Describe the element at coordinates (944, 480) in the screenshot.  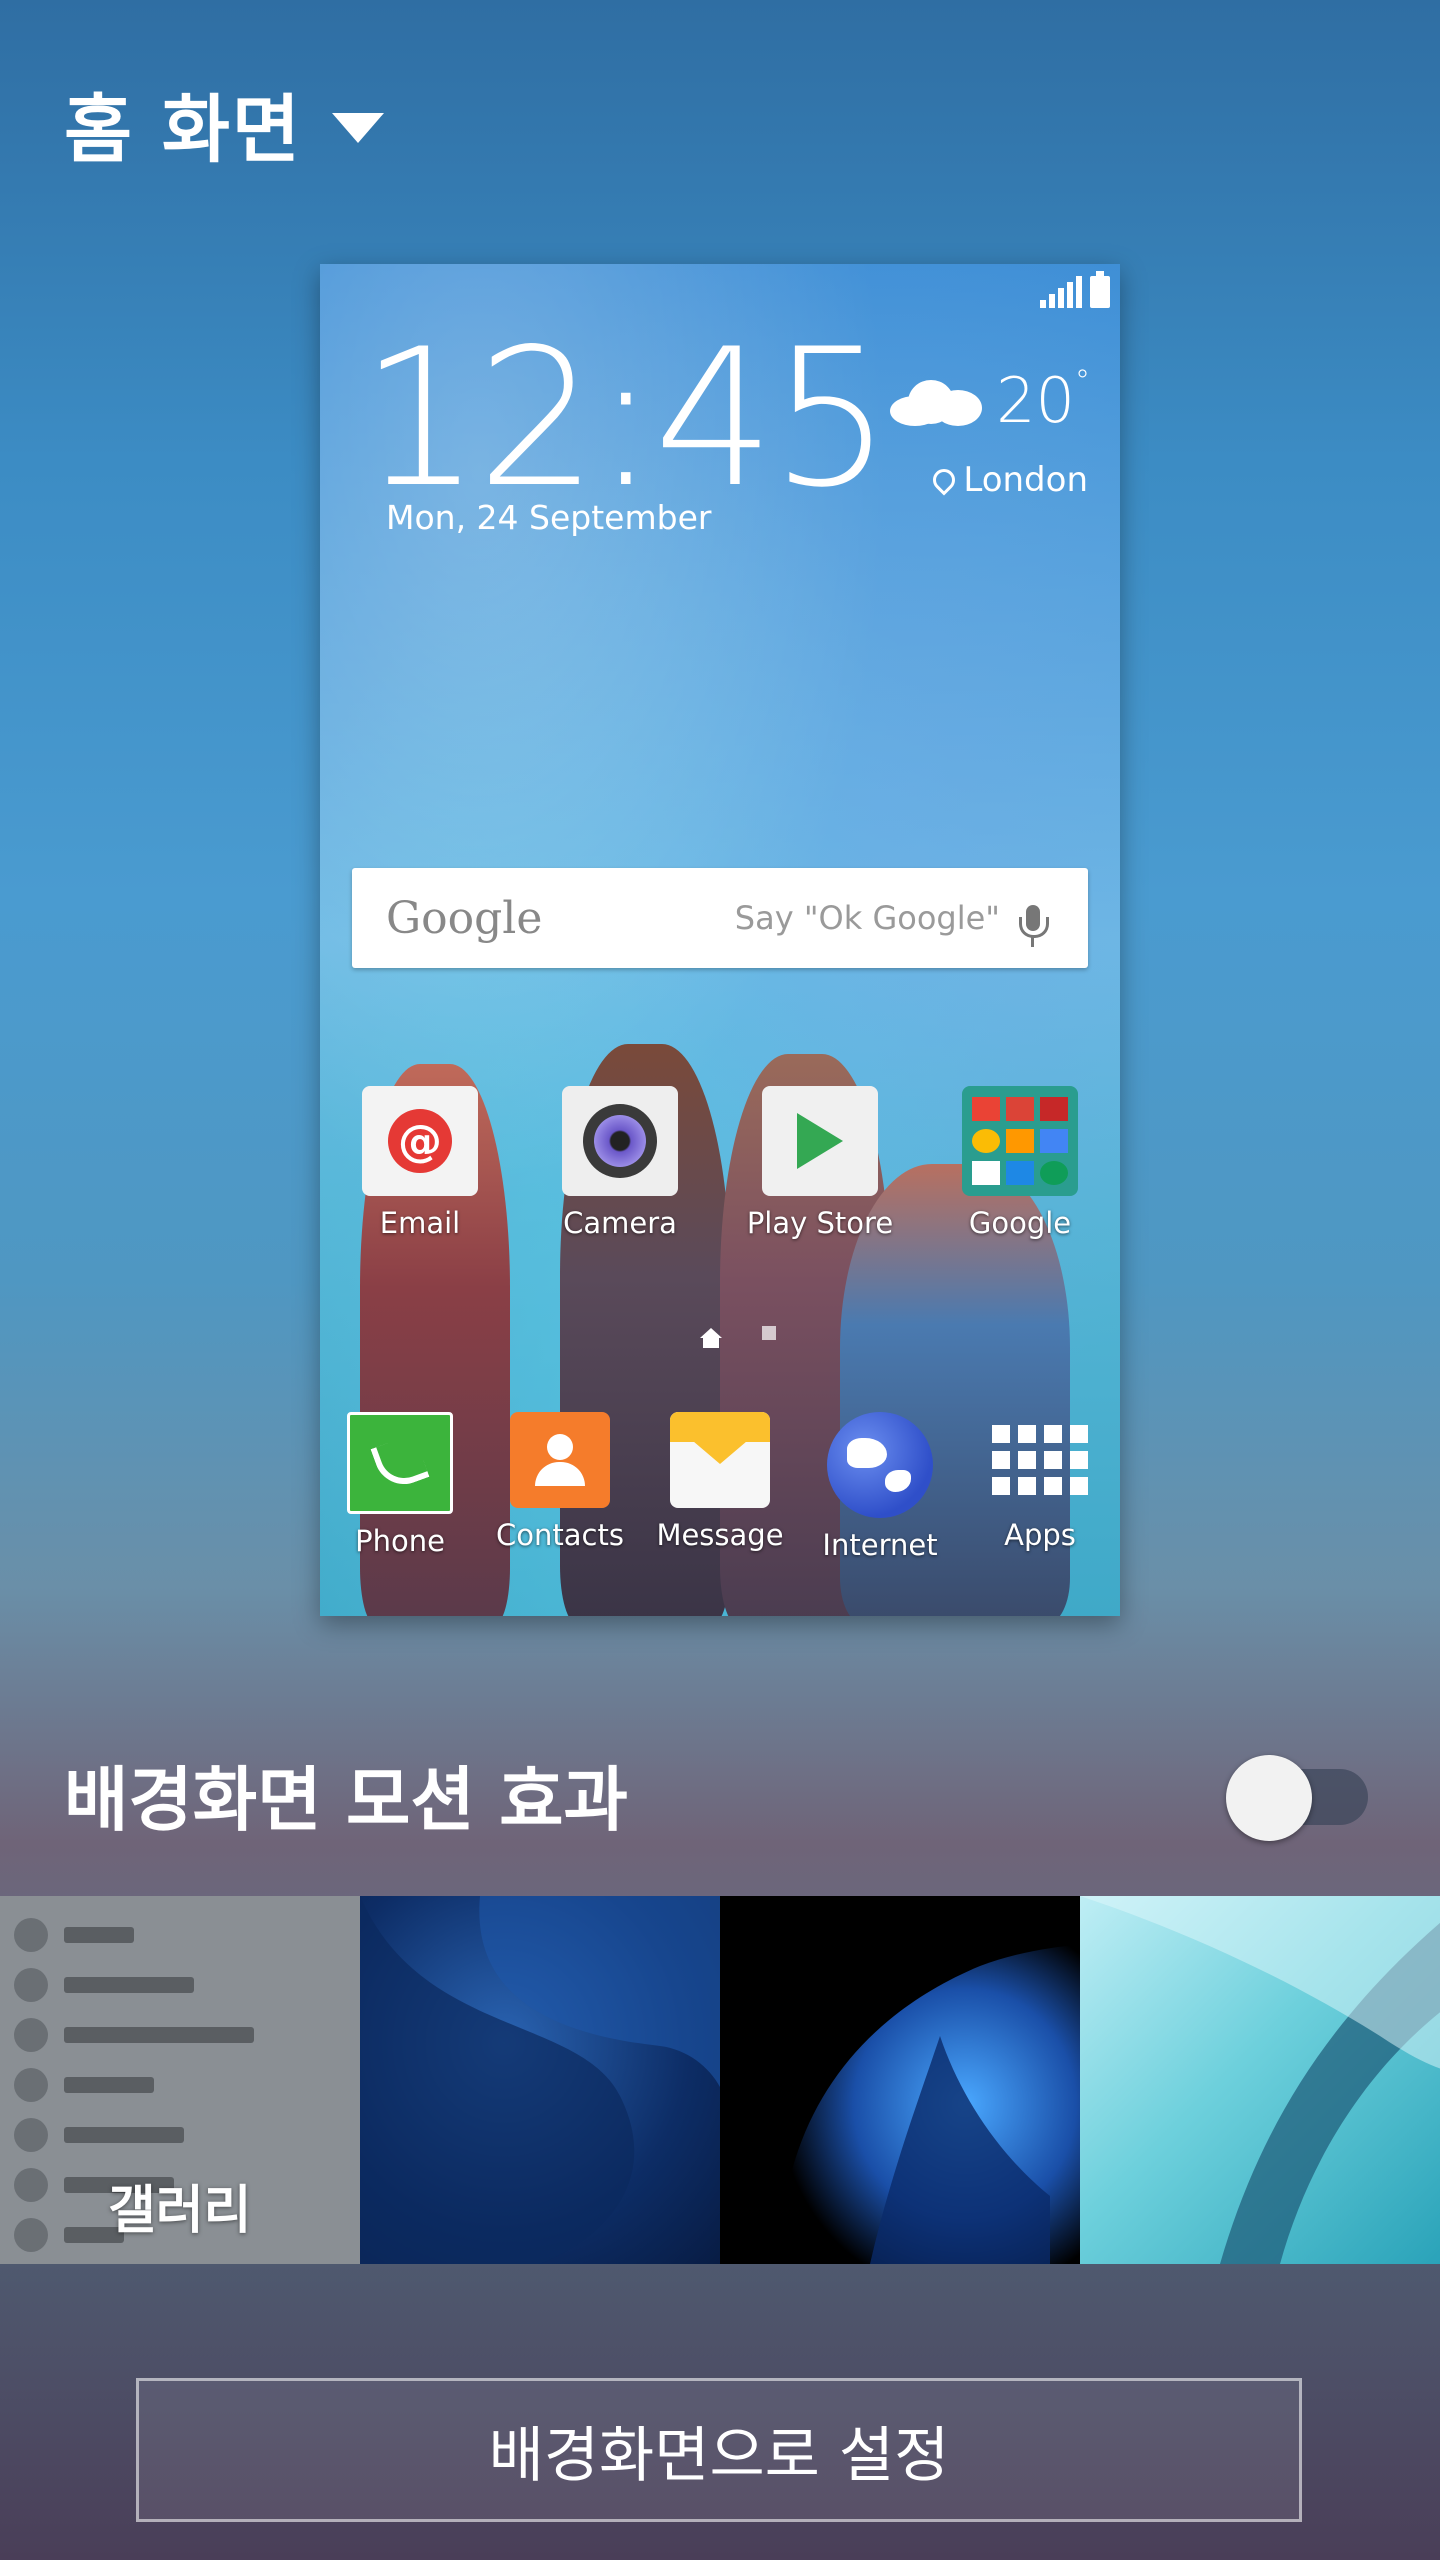
I see `location-pin-icon` at that location.